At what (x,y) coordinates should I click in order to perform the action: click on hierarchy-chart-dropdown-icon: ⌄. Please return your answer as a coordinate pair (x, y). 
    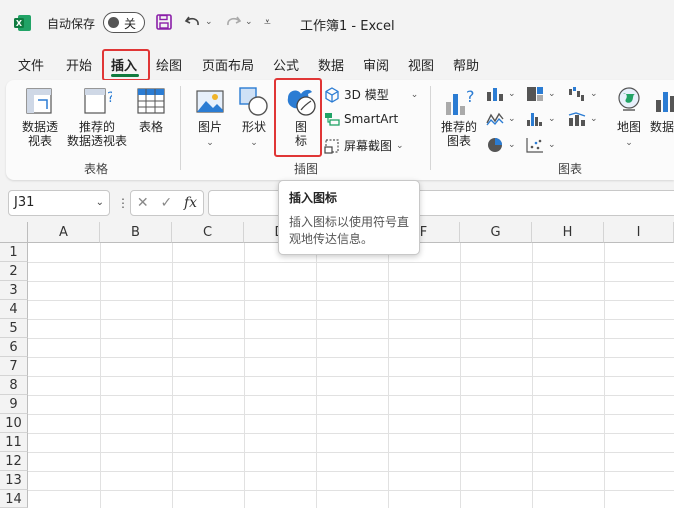
    Looking at the image, I should click on (552, 94).